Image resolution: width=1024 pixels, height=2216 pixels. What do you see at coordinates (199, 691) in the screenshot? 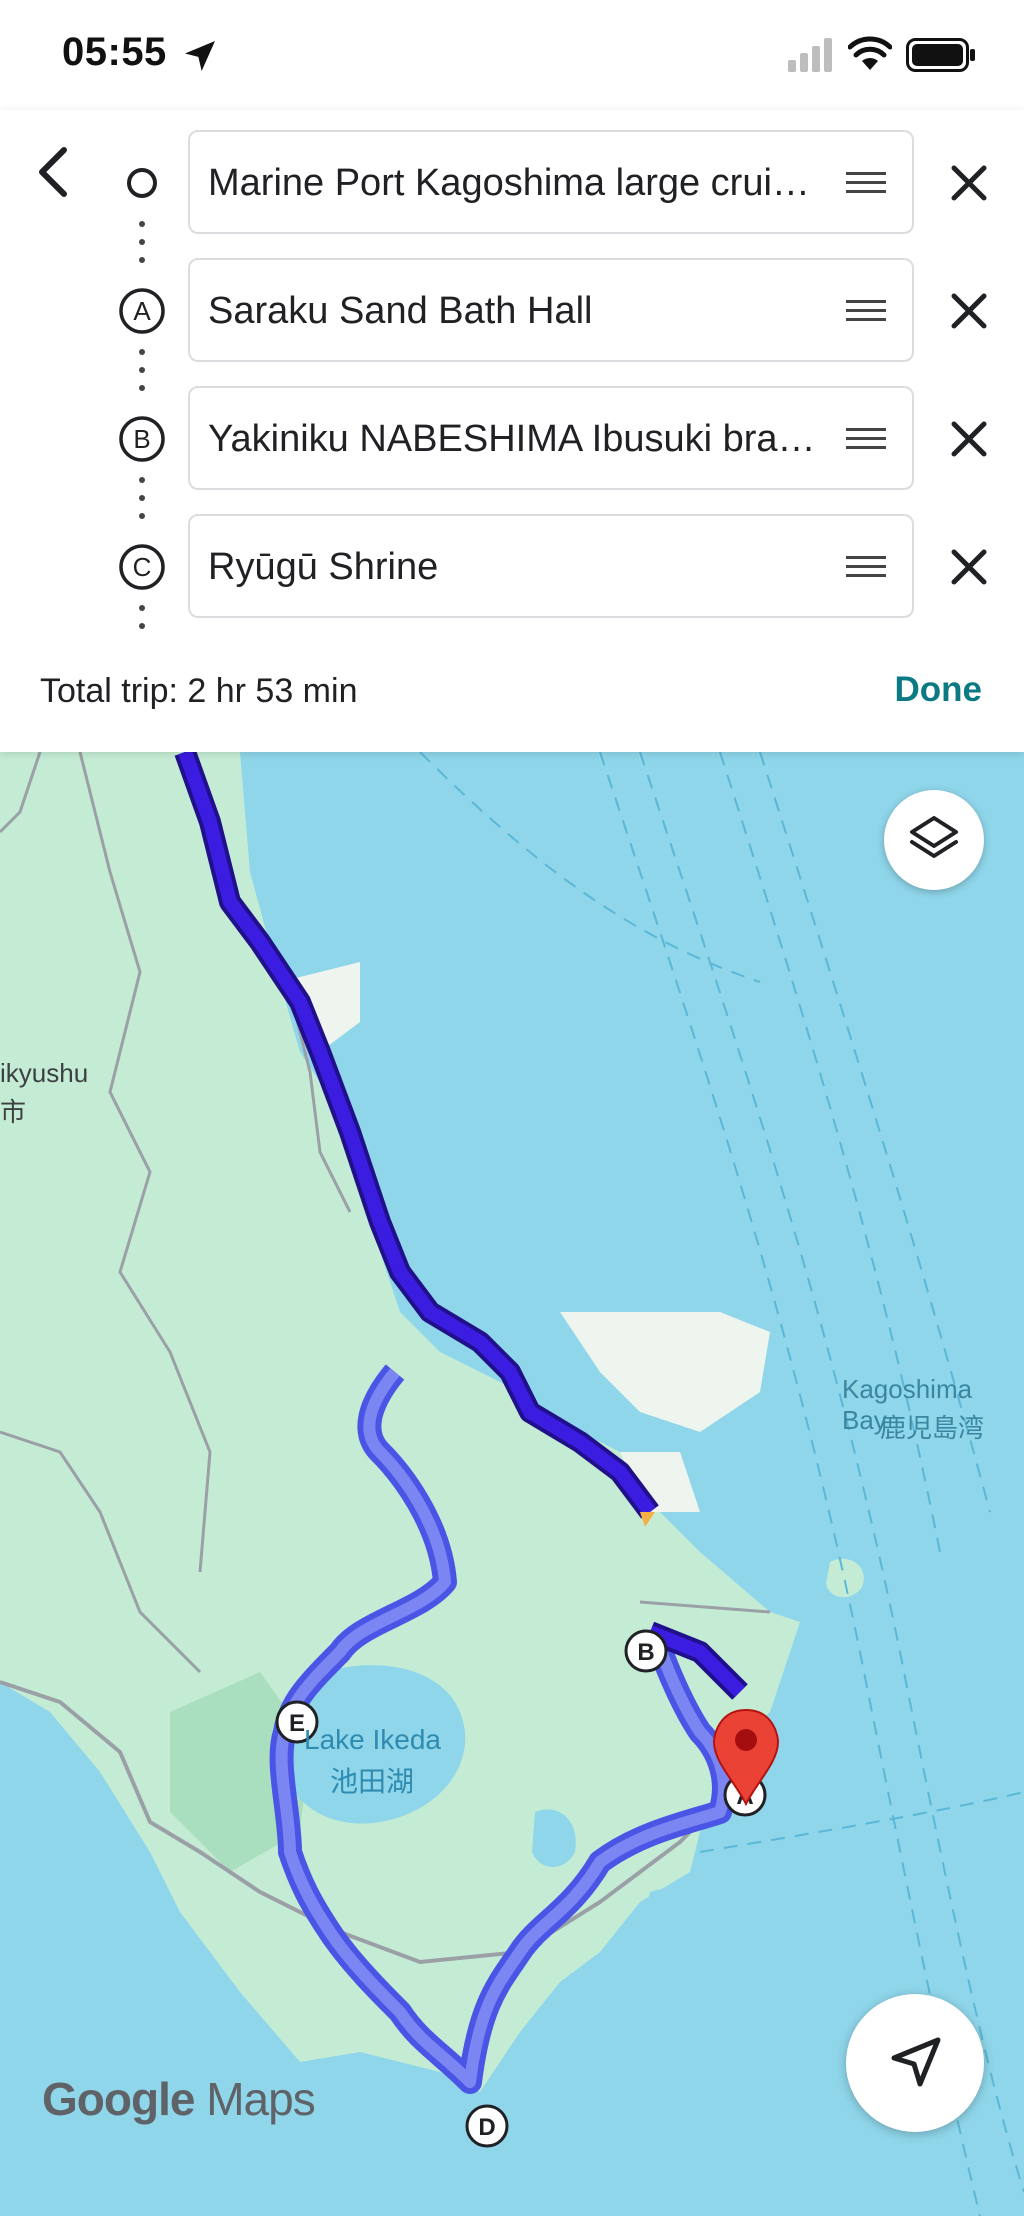
I see `total-trip-text: Total trip: 2 hr 53 min` at bounding box center [199, 691].